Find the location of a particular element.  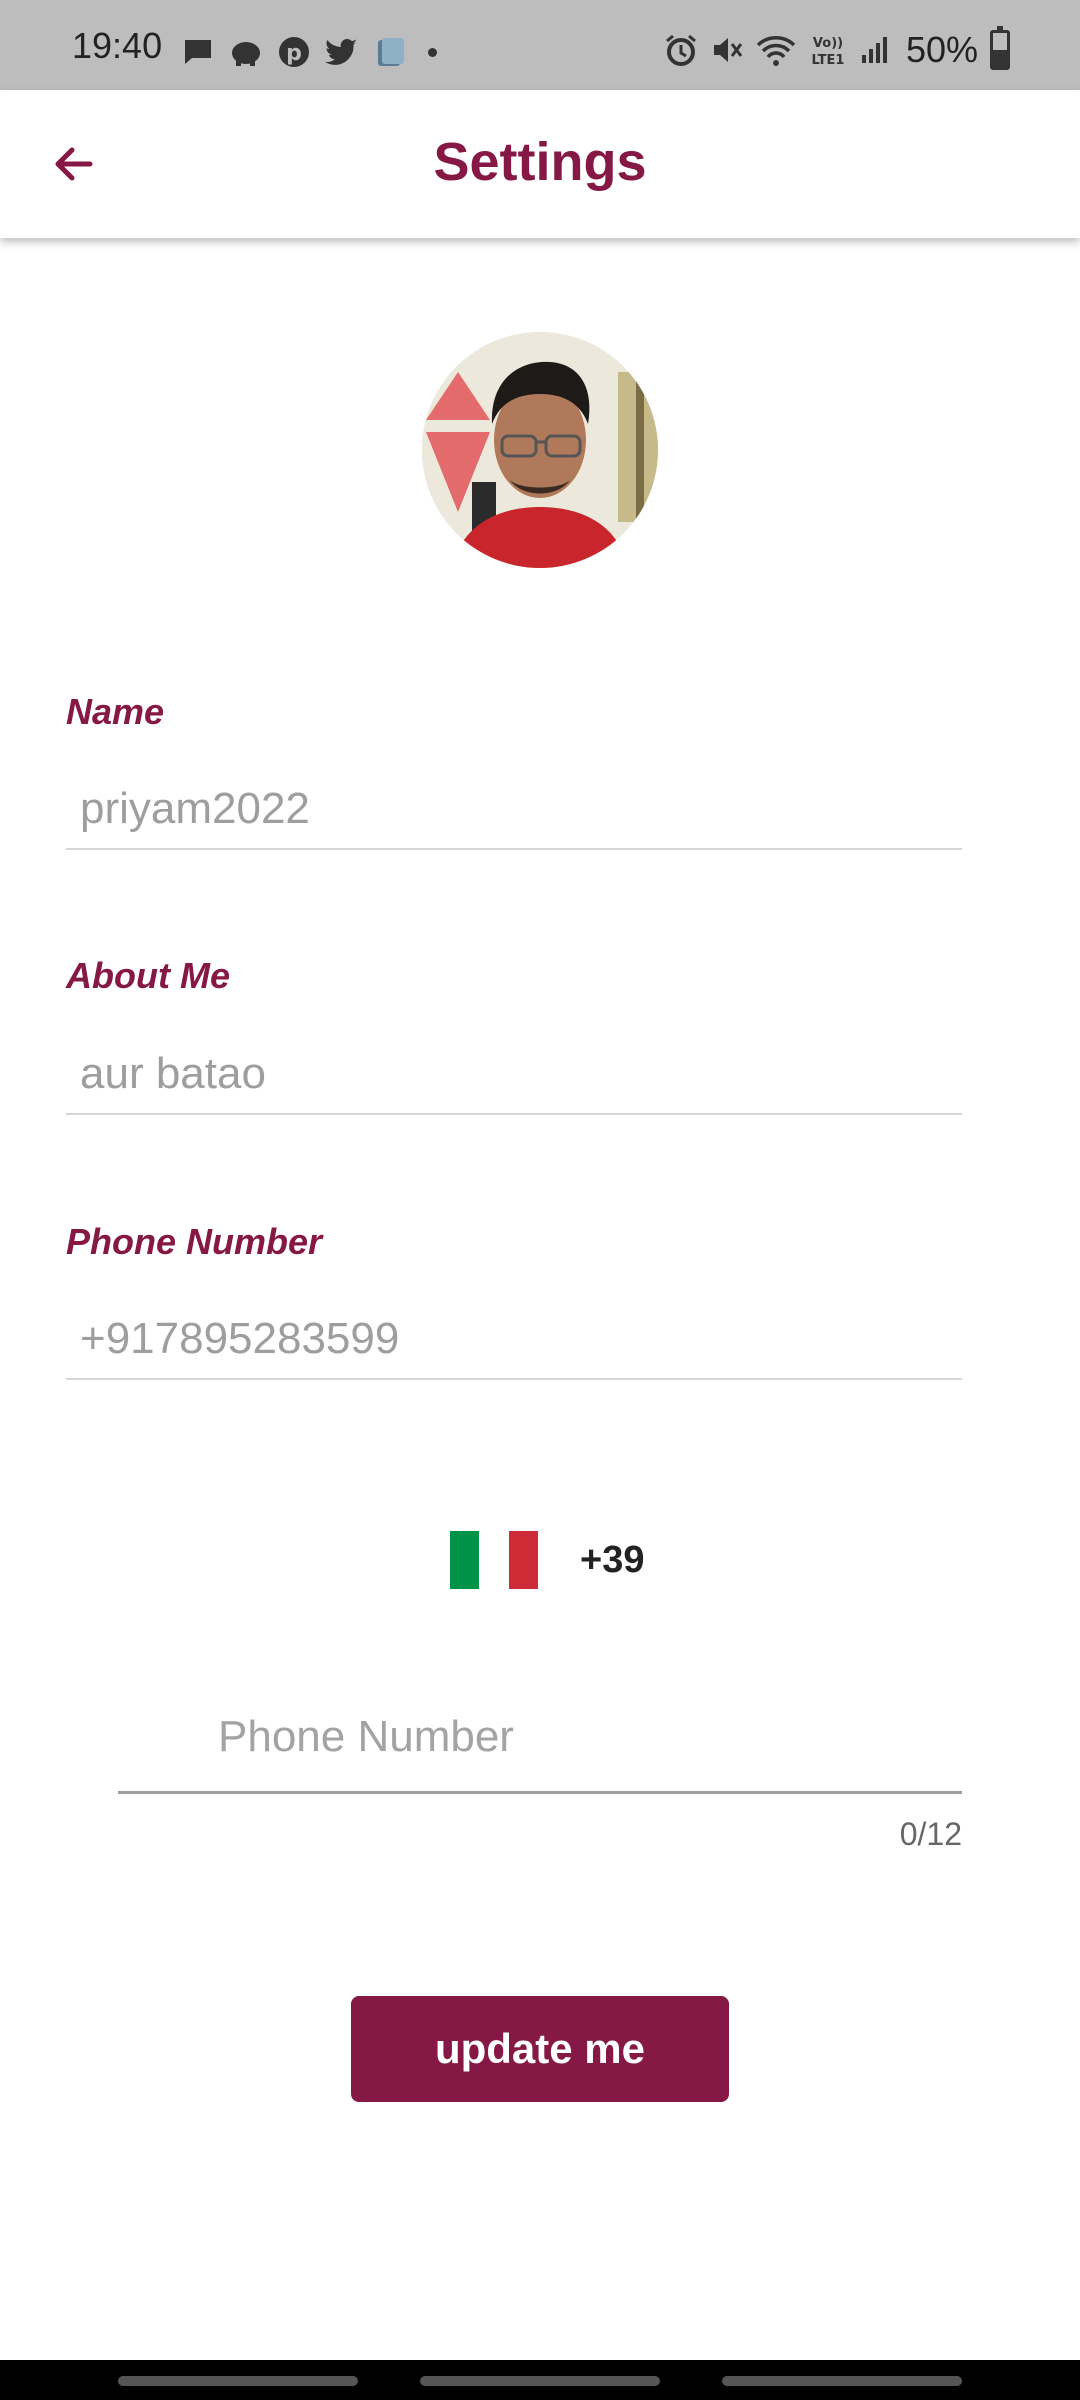

system-icons: Vo)) LTE1 50% is located at coordinates (831, 48).